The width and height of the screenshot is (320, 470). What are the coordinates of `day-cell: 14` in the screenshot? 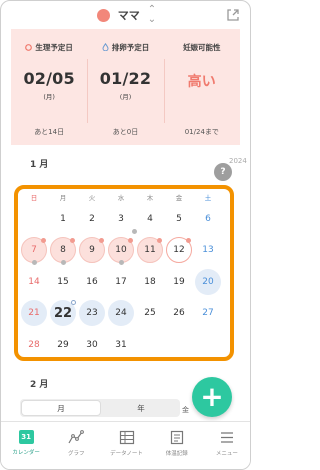 It's located at (34, 282).